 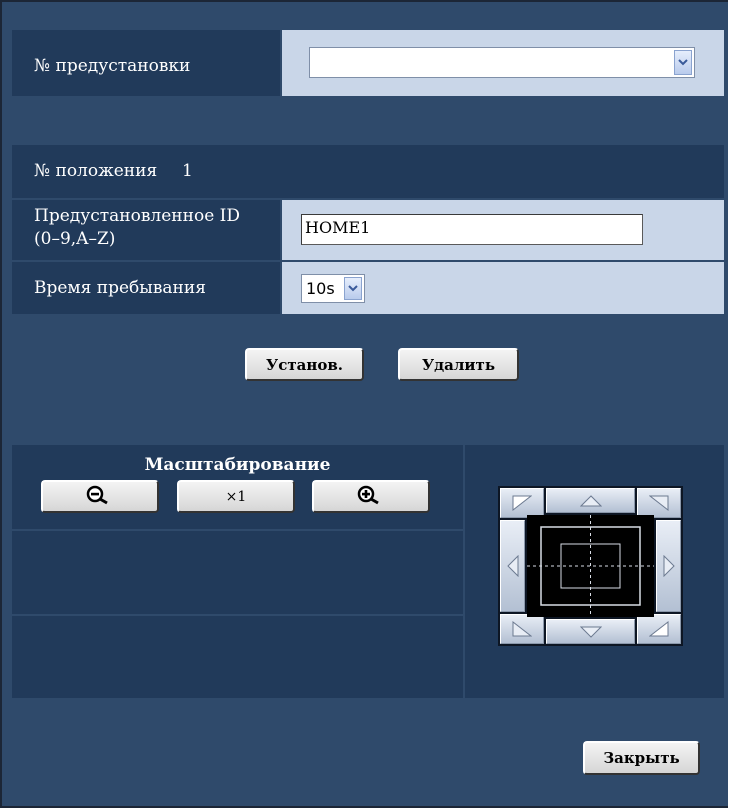 I want to click on zoom-title: Масштабирование, so click(x=237, y=465).